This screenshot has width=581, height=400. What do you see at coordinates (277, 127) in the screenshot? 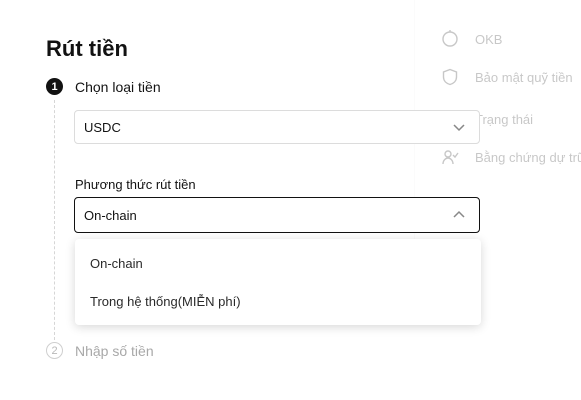
I see `currency-select: USDC` at bounding box center [277, 127].